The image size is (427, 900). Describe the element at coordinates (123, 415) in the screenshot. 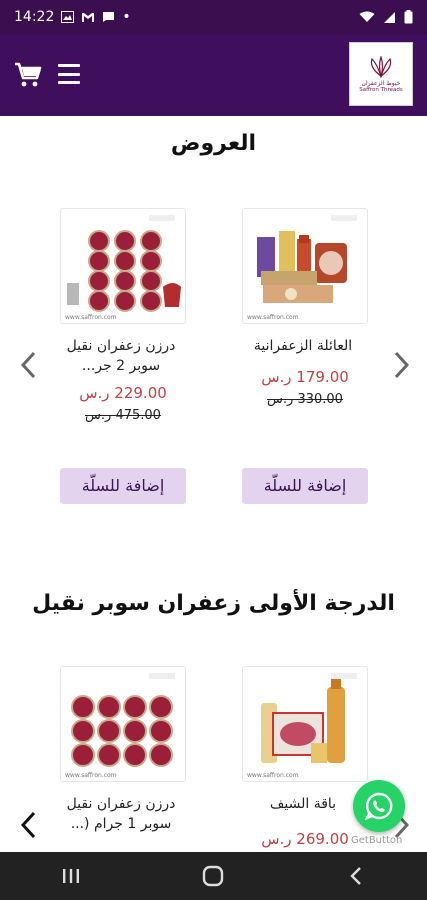

I see `product-price-old: 475.00 ر.س` at that location.